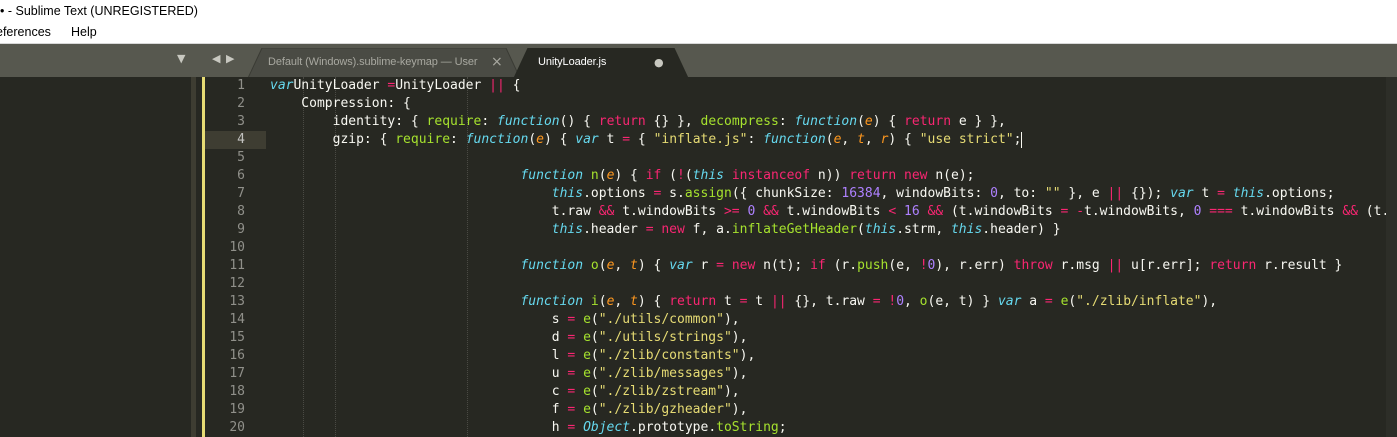 This screenshot has width=1397, height=437. I want to click on code-token: "./zlib/zstream", so click(661, 391).